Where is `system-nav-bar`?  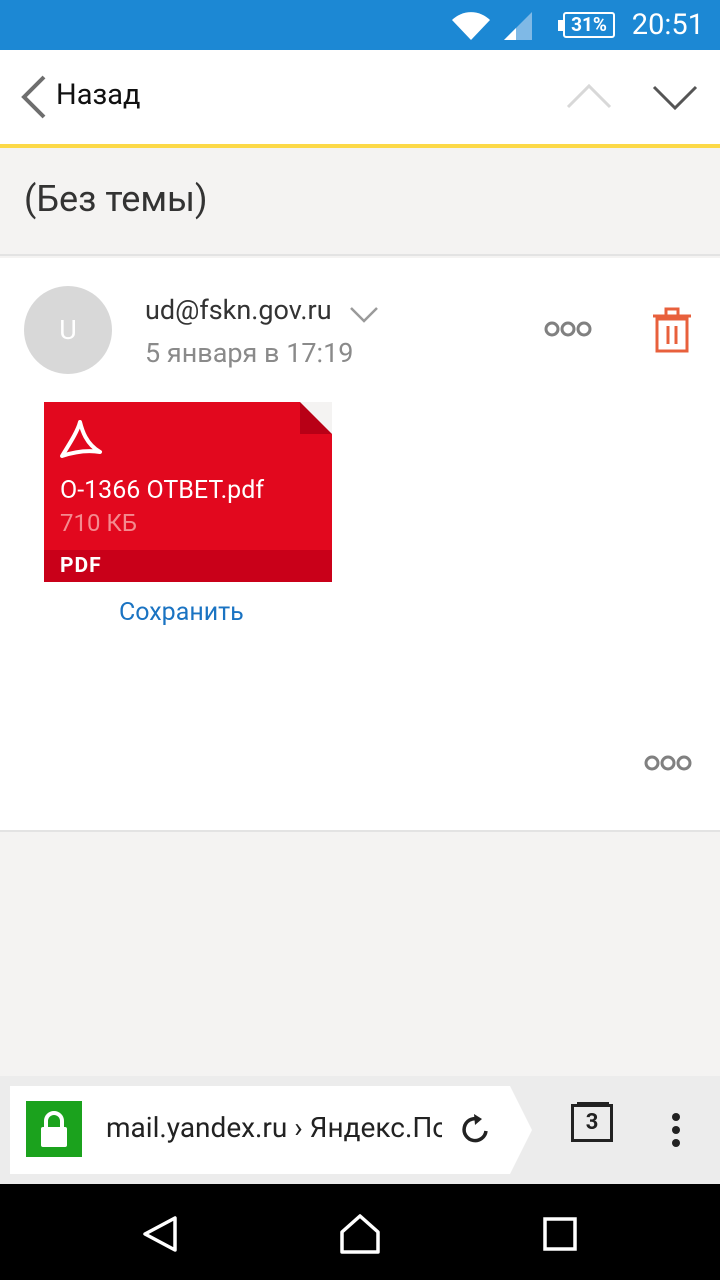 system-nav-bar is located at coordinates (360, 1232).